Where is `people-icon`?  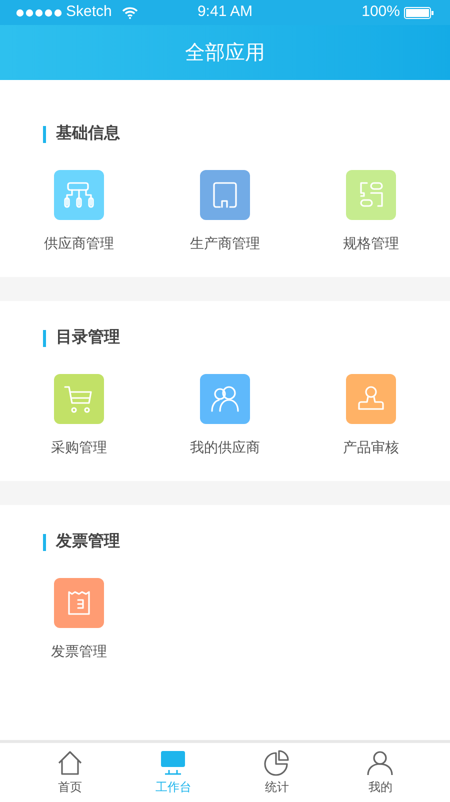 people-icon is located at coordinates (225, 399).